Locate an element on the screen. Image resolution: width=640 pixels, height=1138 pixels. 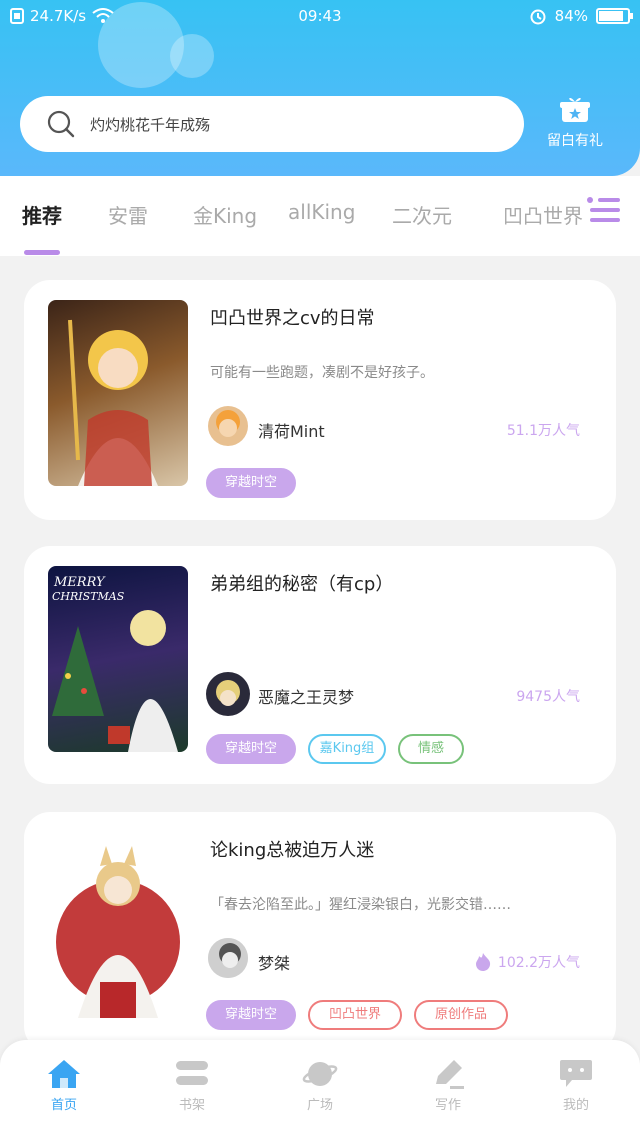
story-cover: MERRY CHRISTMAS is located at coordinates (118, 659).